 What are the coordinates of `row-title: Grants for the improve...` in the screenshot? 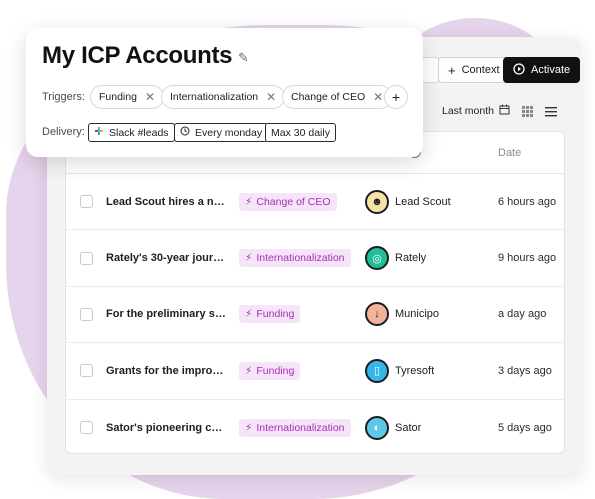 It's located at (167, 371).